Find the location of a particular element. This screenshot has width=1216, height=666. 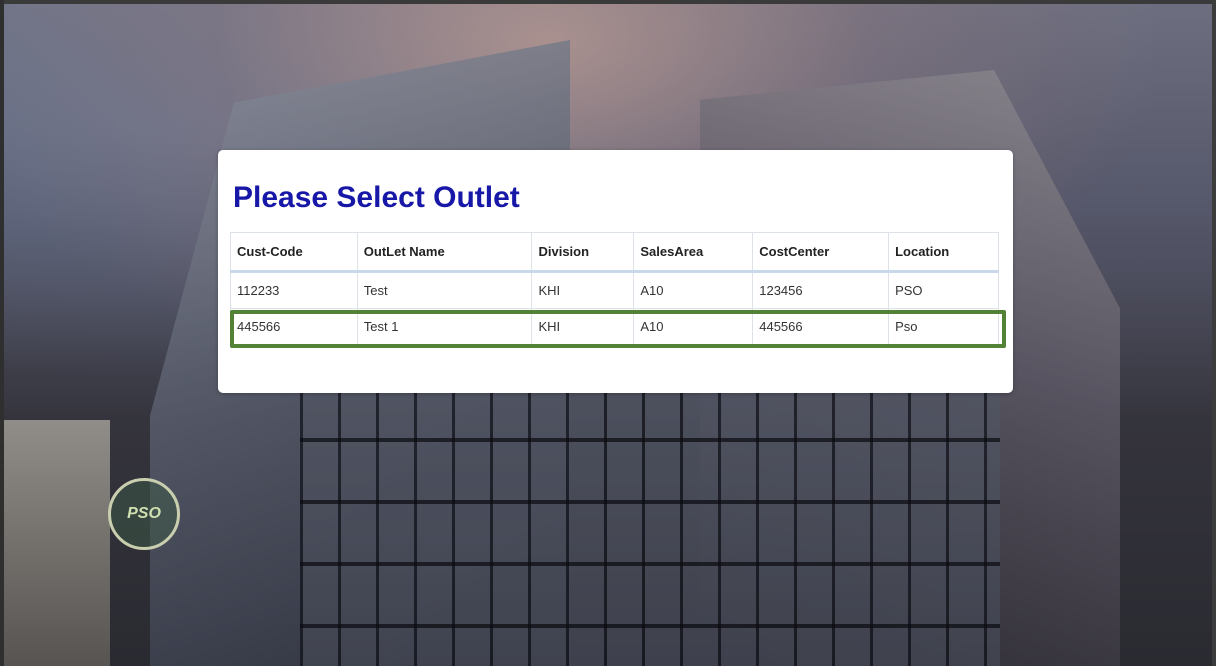

header-location: Location is located at coordinates (943, 252).